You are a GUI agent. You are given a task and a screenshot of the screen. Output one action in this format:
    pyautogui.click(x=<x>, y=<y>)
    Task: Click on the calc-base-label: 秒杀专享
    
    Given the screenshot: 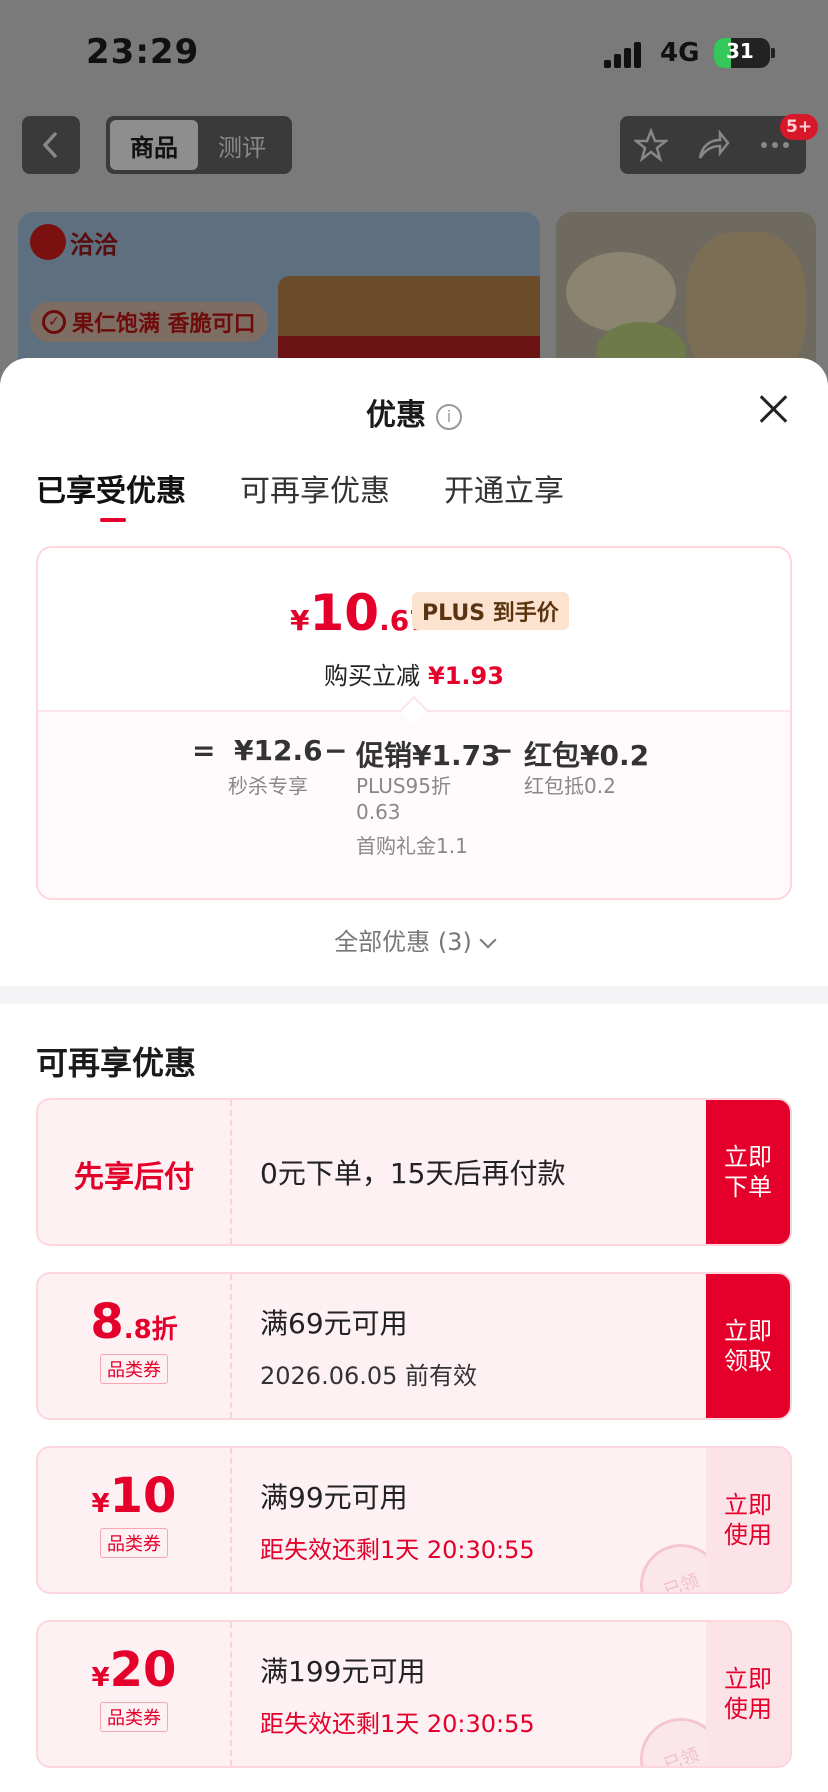 What is the action you would take?
    pyautogui.click(x=268, y=786)
    